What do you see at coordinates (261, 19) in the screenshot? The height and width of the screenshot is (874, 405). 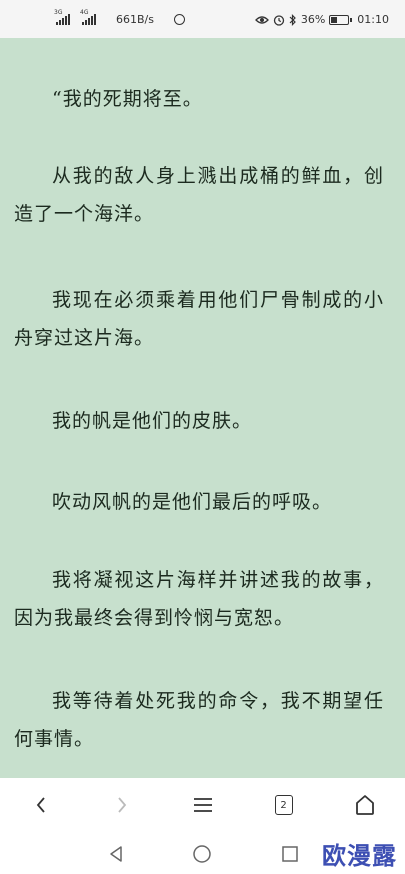 I see `eye-icon` at bounding box center [261, 19].